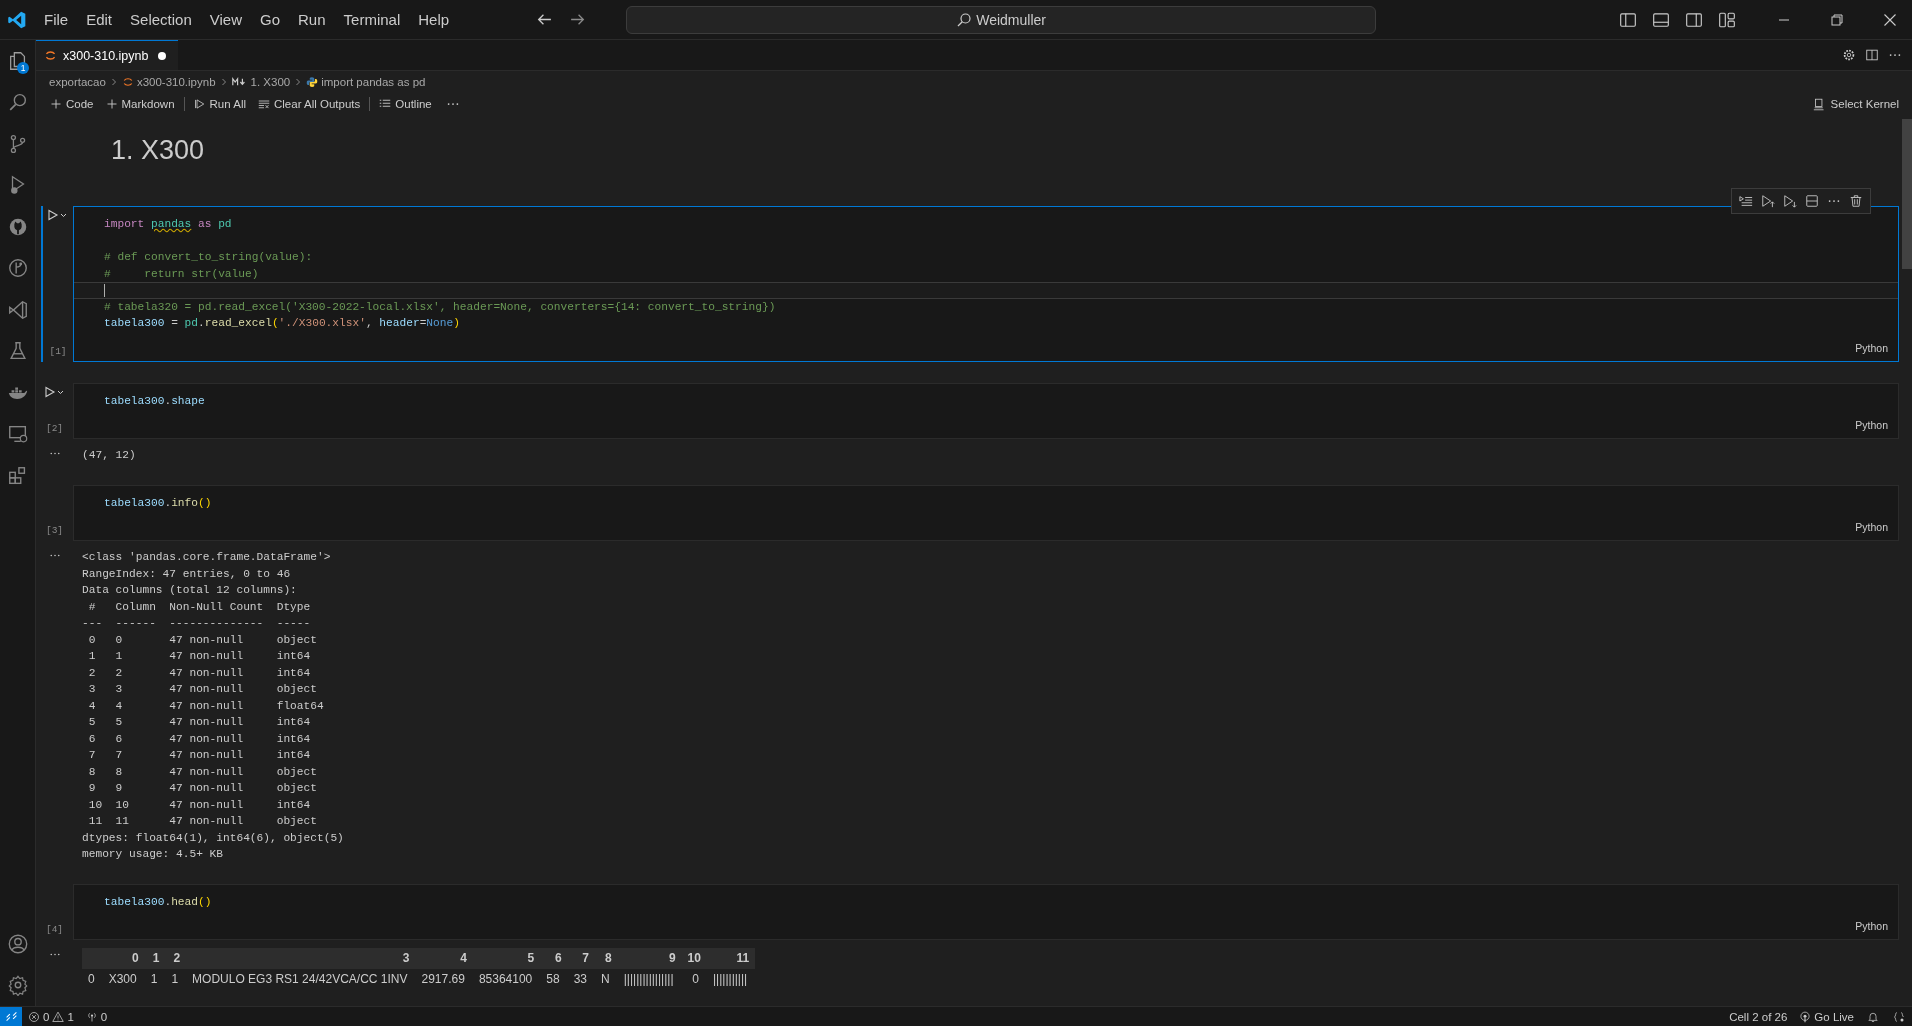 This screenshot has height=1026, width=1912. What do you see at coordinates (1873, 1016) in the screenshot?
I see `bell-icon` at bounding box center [1873, 1016].